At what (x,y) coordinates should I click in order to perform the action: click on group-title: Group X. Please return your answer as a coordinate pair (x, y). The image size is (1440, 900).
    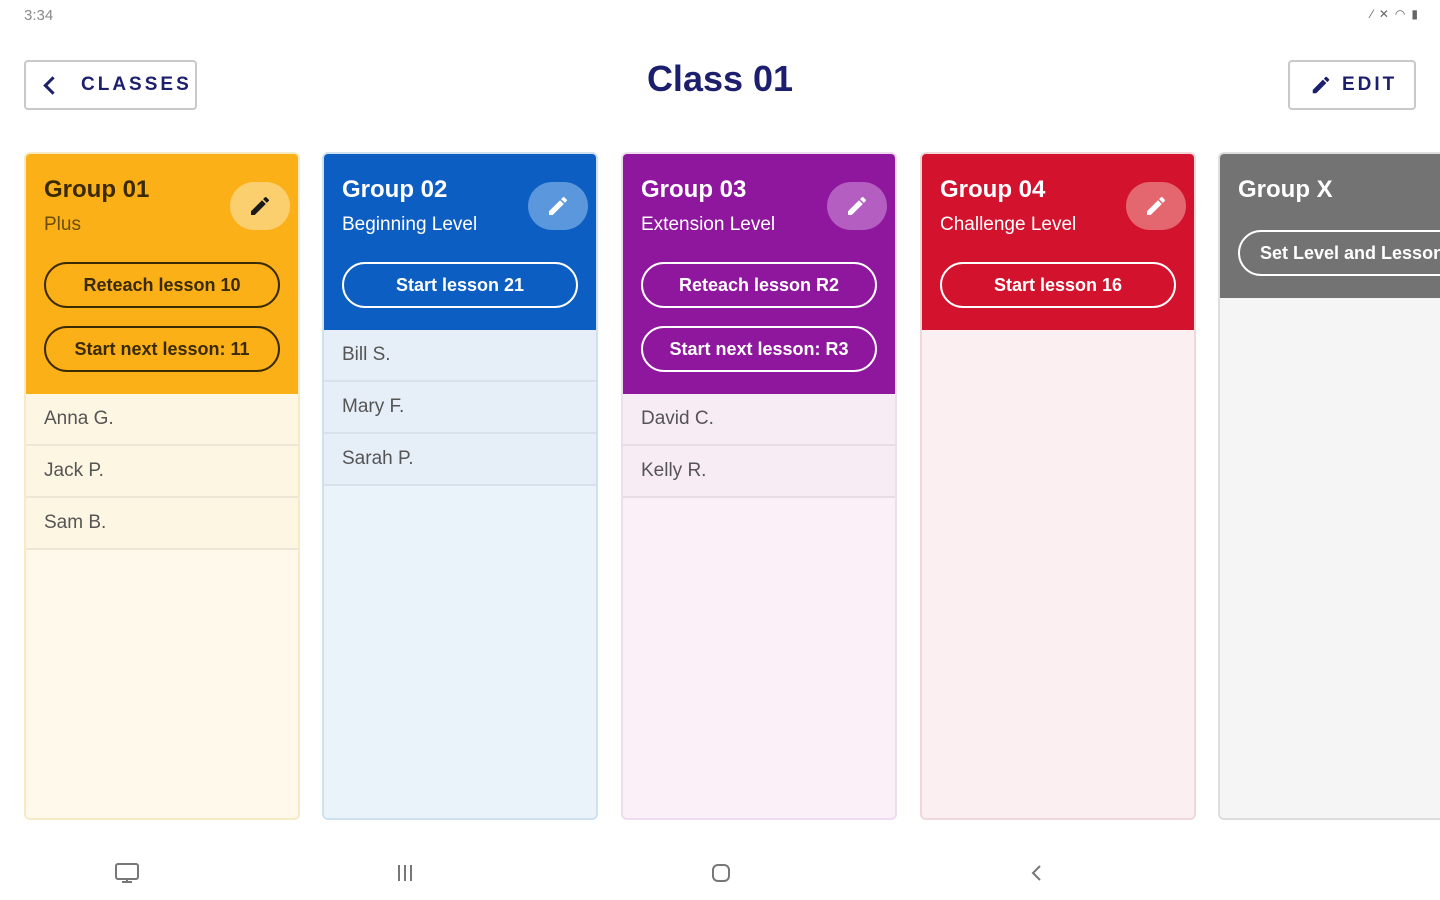
    Looking at the image, I should click on (1285, 189).